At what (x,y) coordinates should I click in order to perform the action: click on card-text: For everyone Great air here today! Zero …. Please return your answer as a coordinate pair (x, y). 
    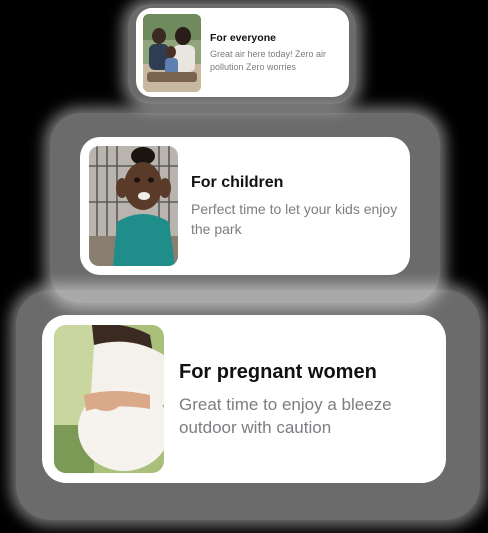
    Looking at the image, I should click on (275, 52).